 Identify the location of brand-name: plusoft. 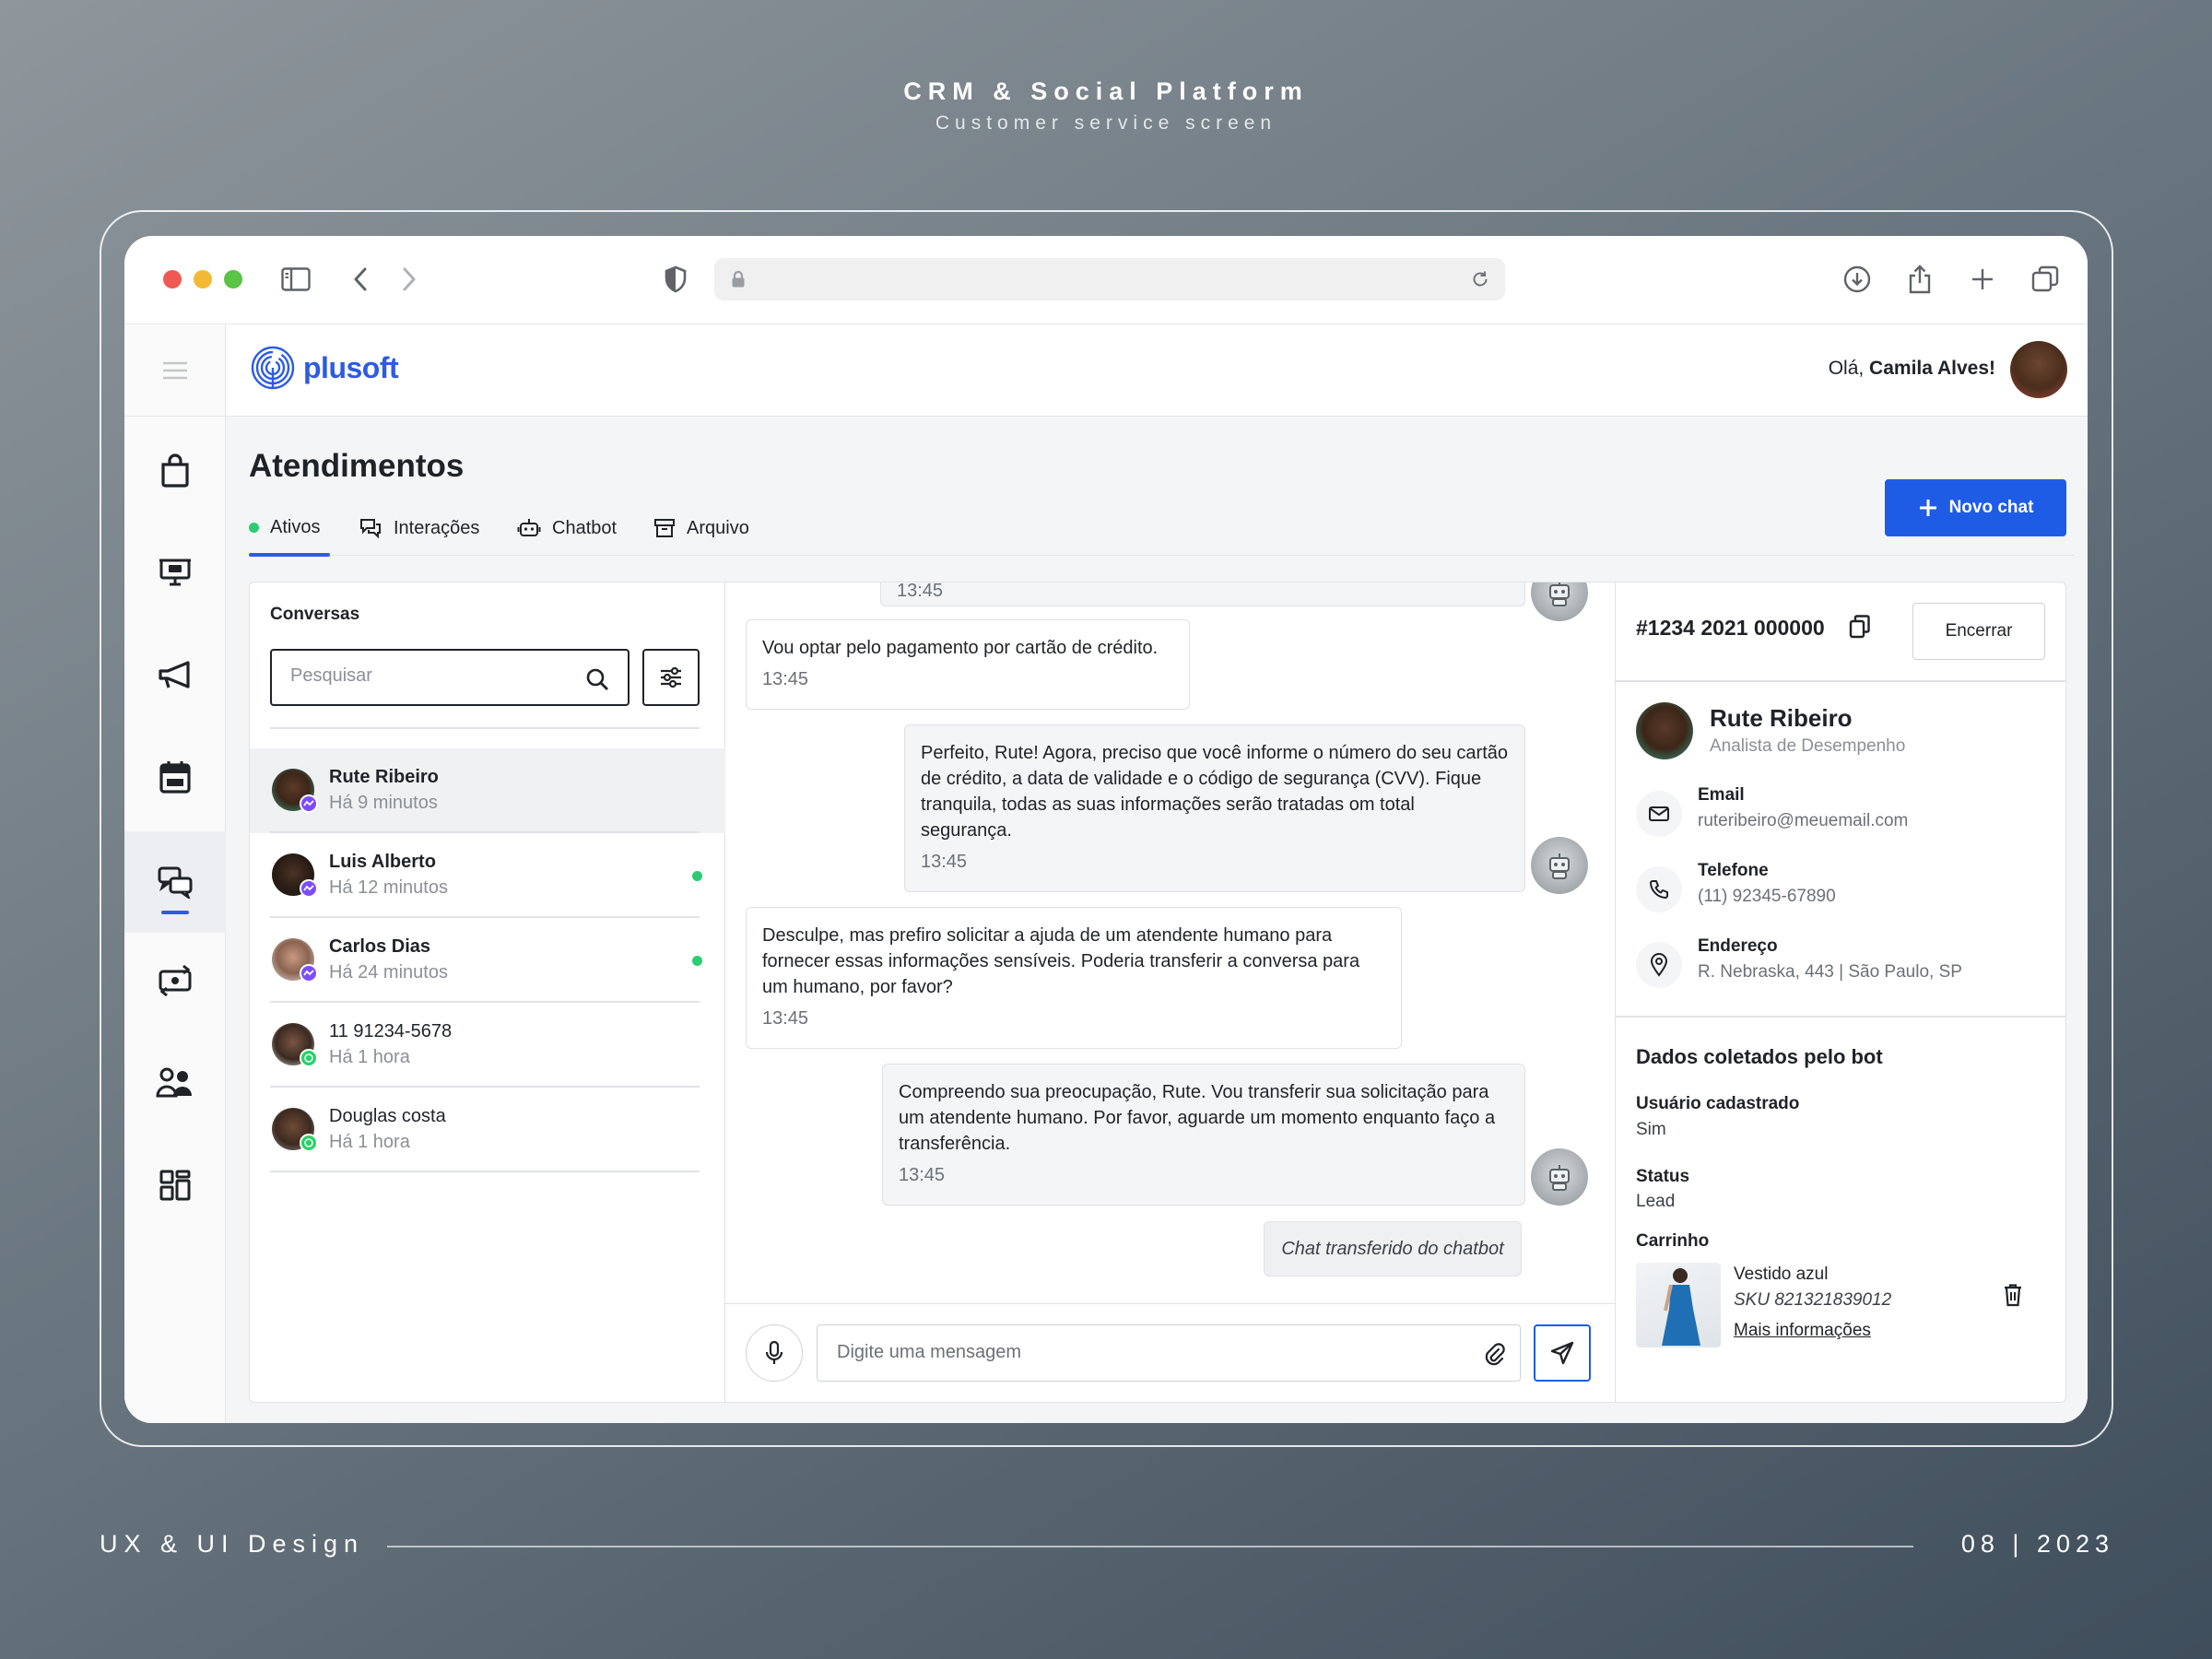
(351, 367).